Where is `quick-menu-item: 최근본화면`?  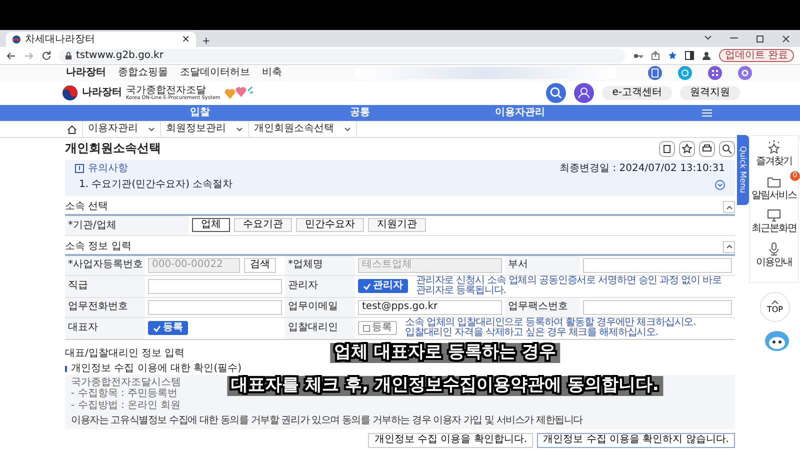
quick-menu-item: 최근본화면 is located at coordinates (774, 220).